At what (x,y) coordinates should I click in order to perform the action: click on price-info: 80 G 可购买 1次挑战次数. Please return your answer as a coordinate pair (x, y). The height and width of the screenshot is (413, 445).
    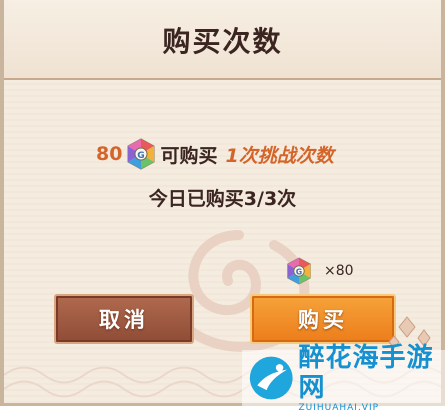
    Looking at the image, I should click on (215, 154).